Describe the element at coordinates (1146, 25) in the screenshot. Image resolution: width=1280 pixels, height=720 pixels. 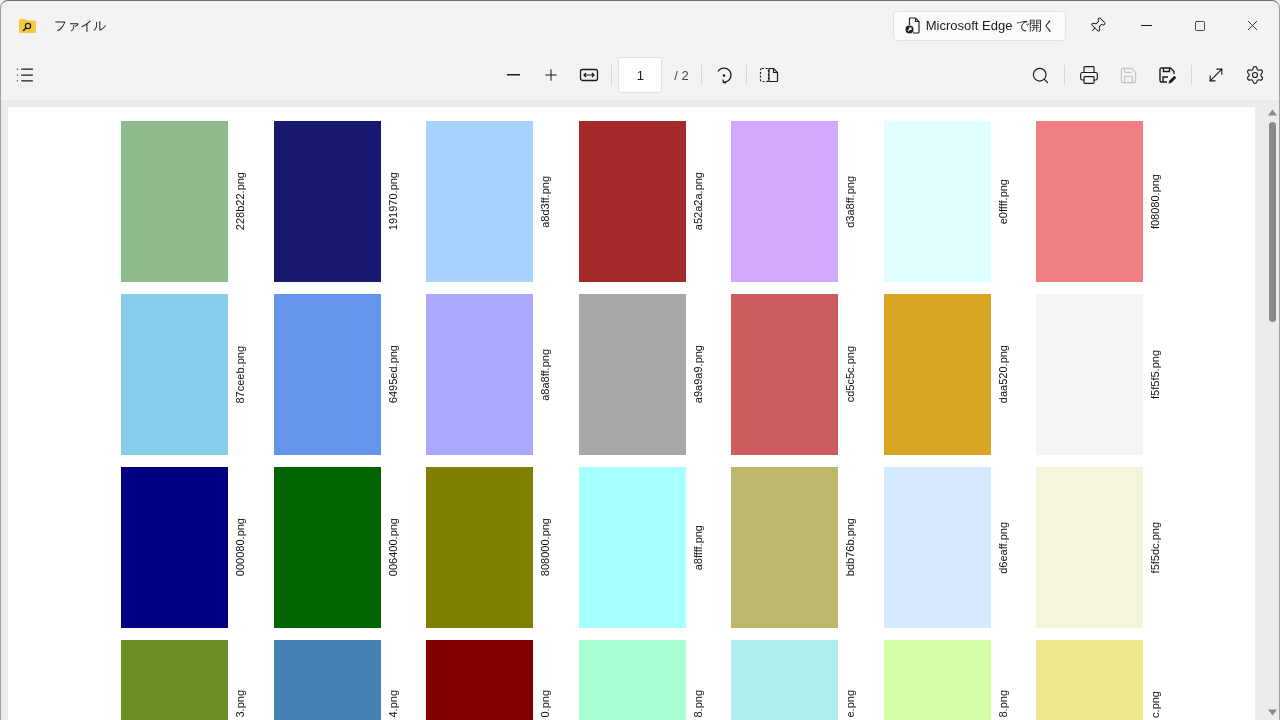
I see `minimize-icon` at that location.